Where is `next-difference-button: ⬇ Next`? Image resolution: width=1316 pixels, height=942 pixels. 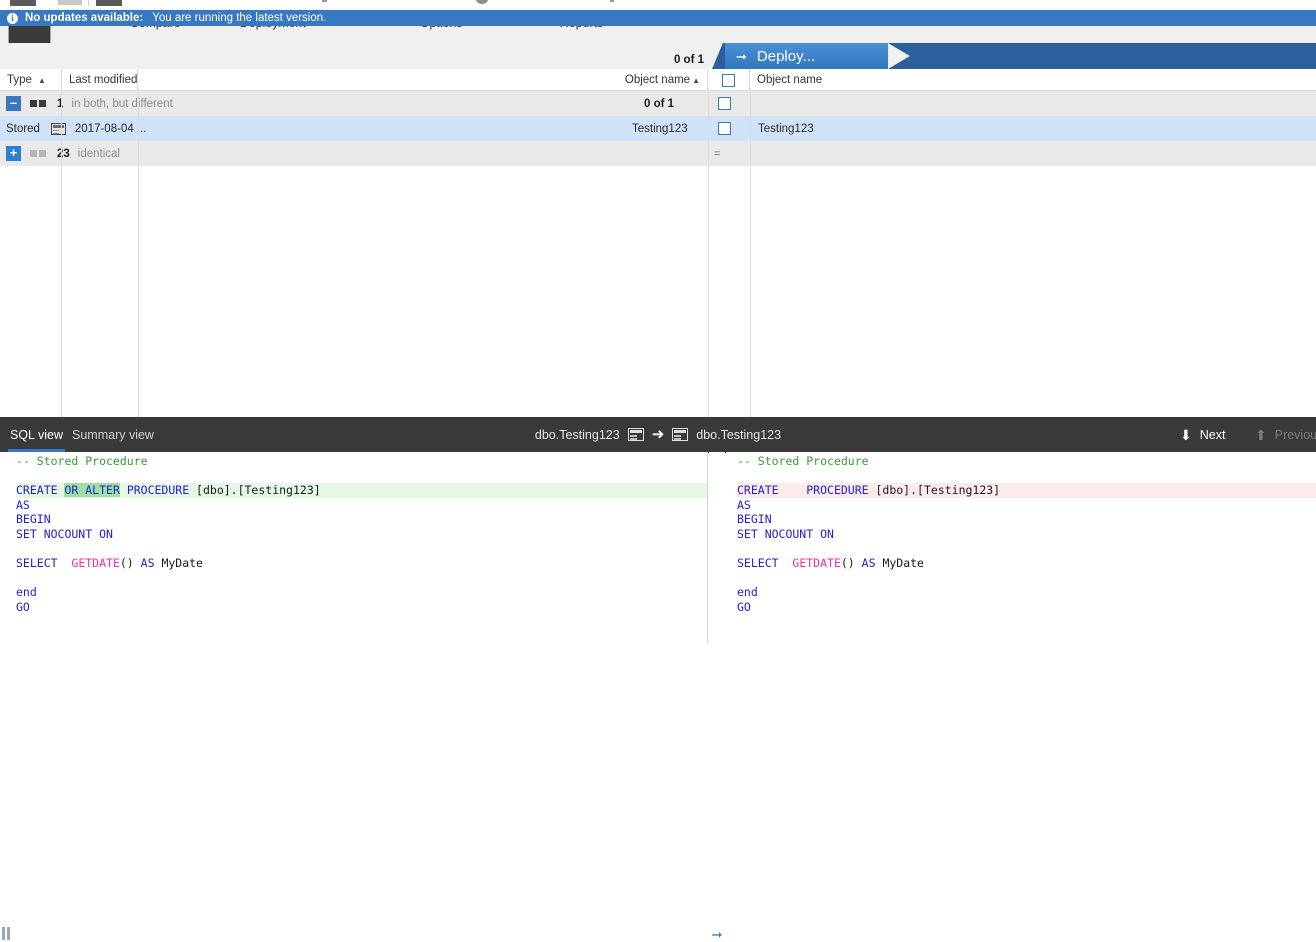
next-difference-button: ⬇ Next is located at coordinates (1202, 434).